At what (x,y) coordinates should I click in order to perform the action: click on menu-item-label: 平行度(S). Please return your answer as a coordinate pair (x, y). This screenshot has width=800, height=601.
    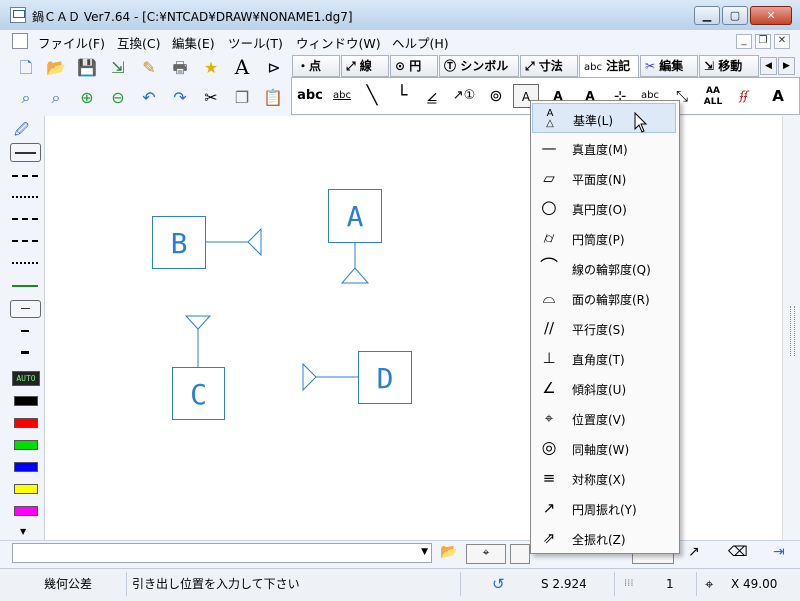
    Looking at the image, I should click on (598, 330).